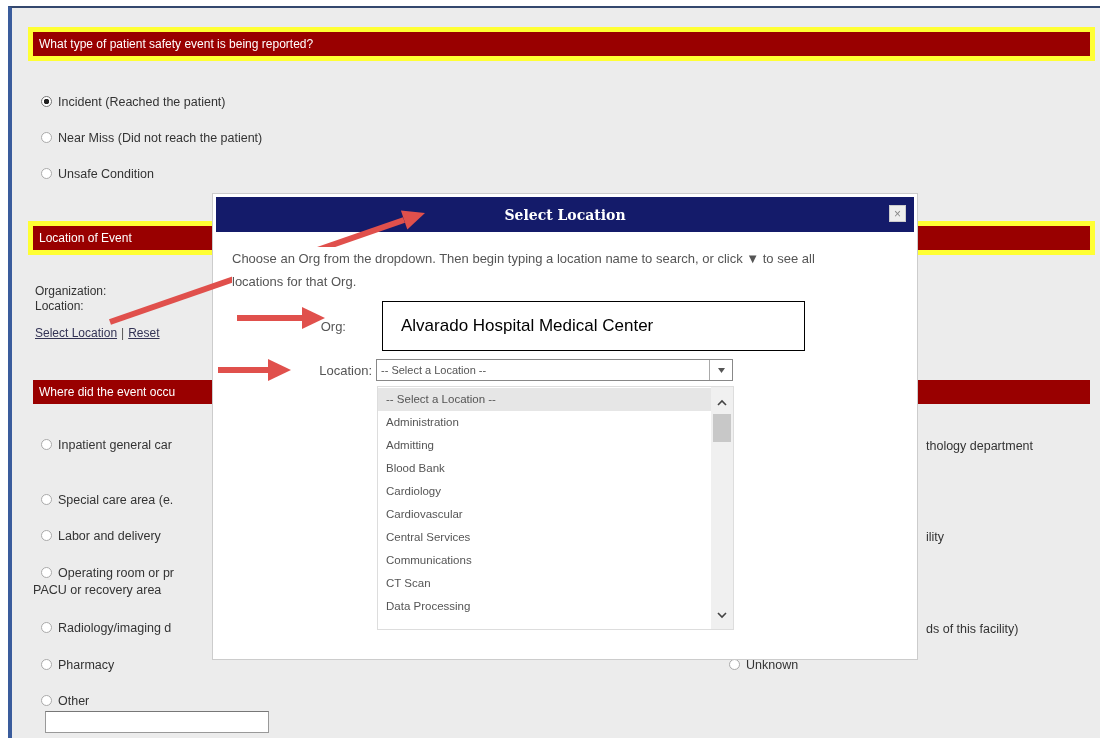  Describe the element at coordinates (345, 370) in the screenshot. I see `location-label: Location:` at that location.